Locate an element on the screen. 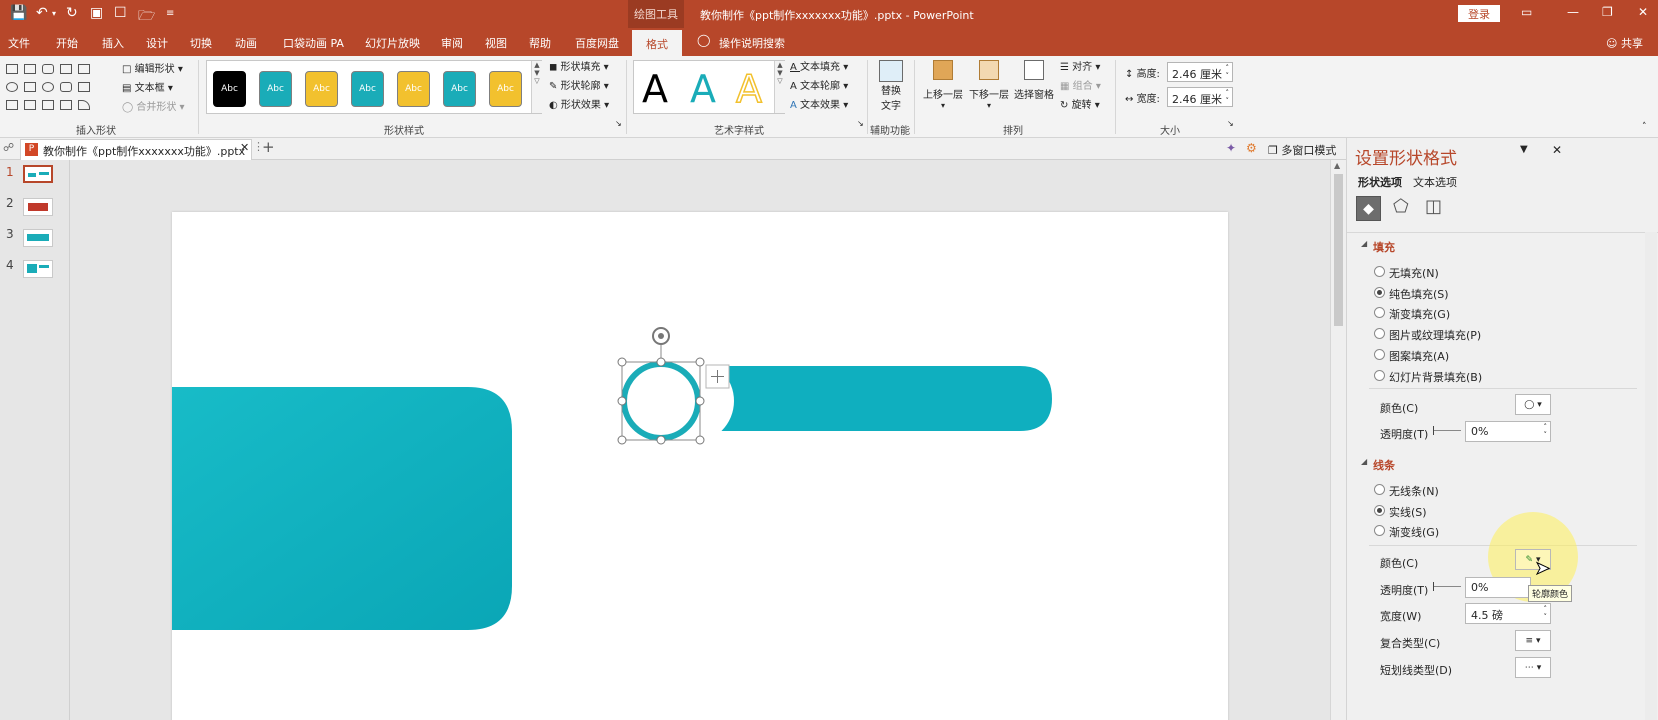 Image resolution: width=1658 pixels, height=720 pixels. save-icon: 💾 is located at coordinates (18, 13).